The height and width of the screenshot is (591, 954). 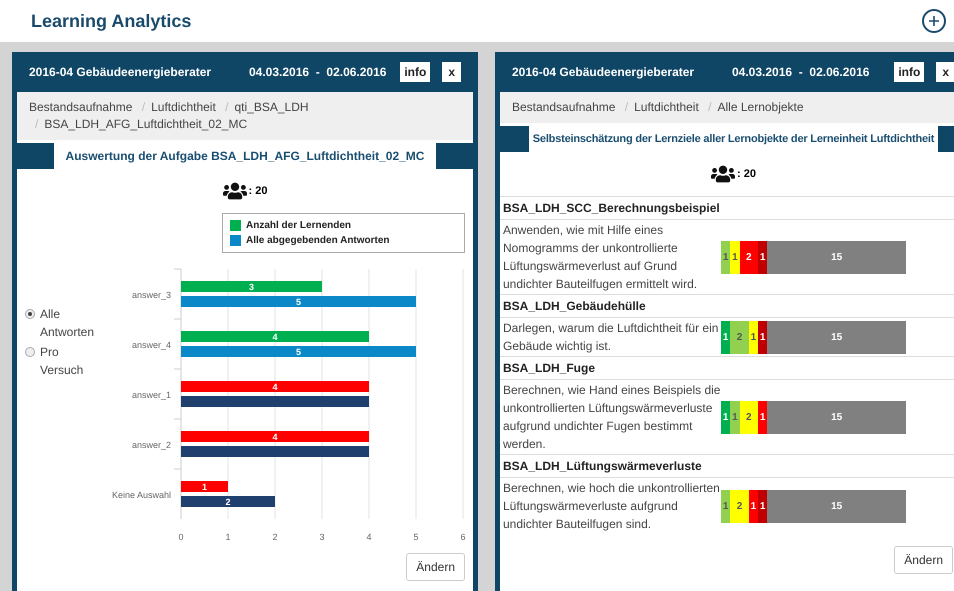 What do you see at coordinates (369, 537) in the screenshot?
I see `x-tick-label: 4` at bounding box center [369, 537].